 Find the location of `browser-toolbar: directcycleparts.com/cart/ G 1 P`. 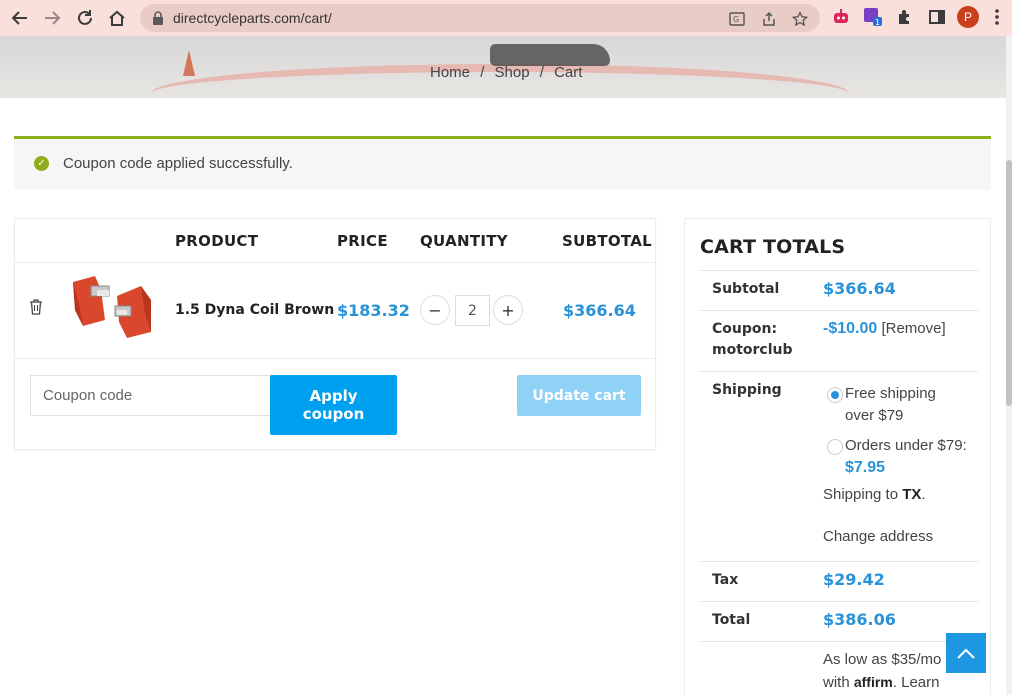

browser-toolbar: directcycleparts.com/cart/ G 1 P is located at coordinates (506, 18).